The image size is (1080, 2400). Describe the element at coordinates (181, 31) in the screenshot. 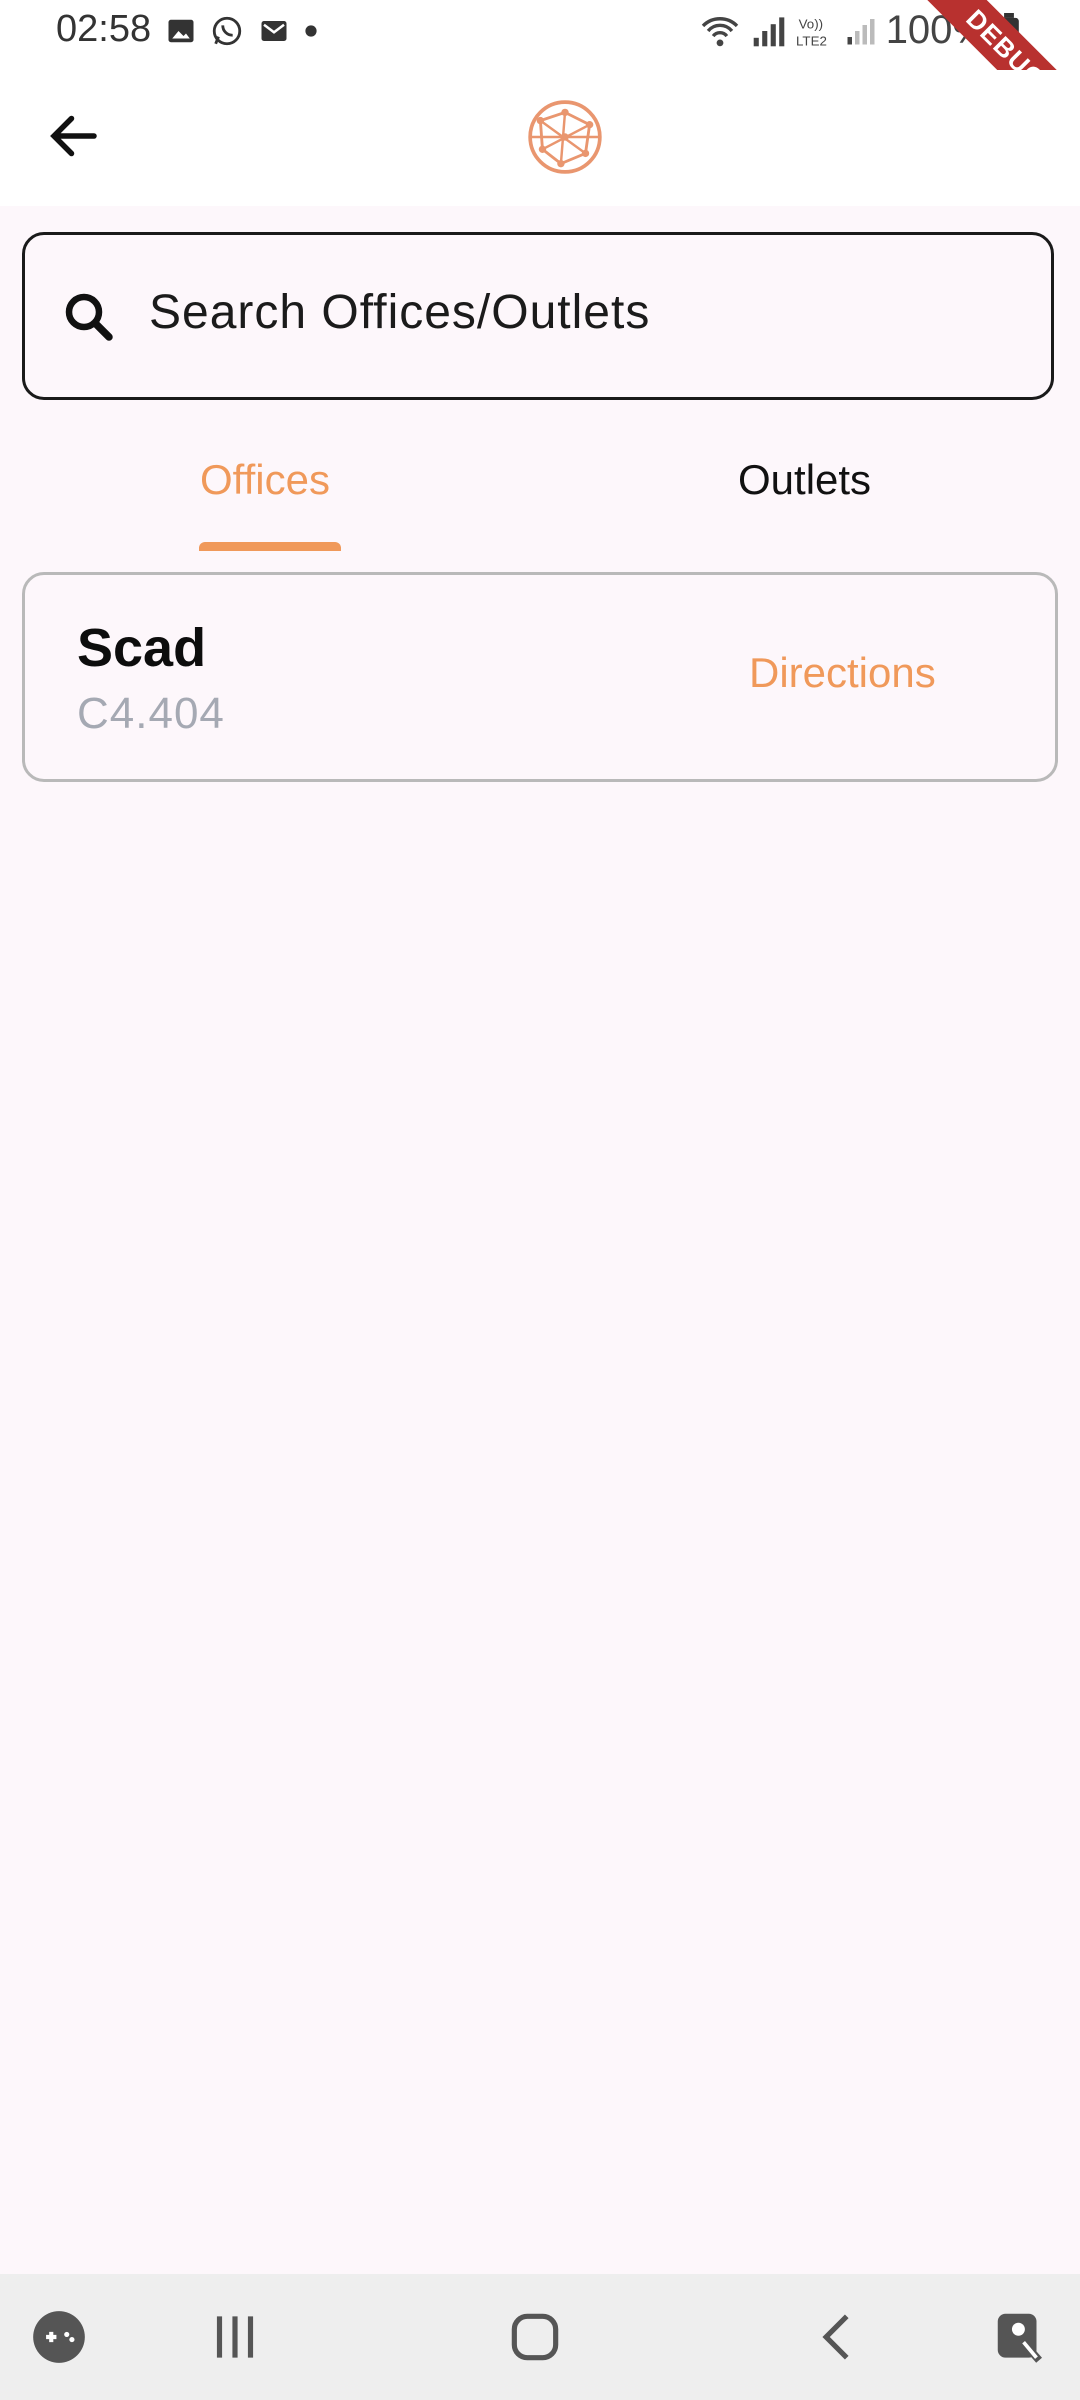

I see `image-icon` at that location.